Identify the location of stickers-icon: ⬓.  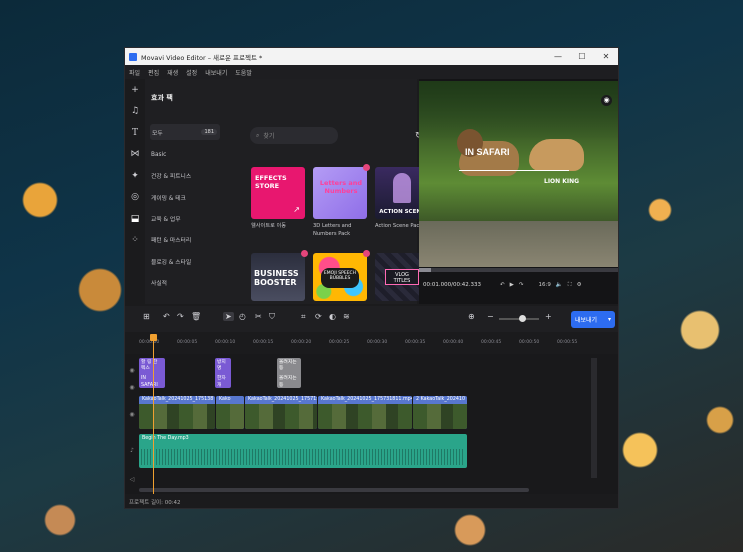
(135, 219).